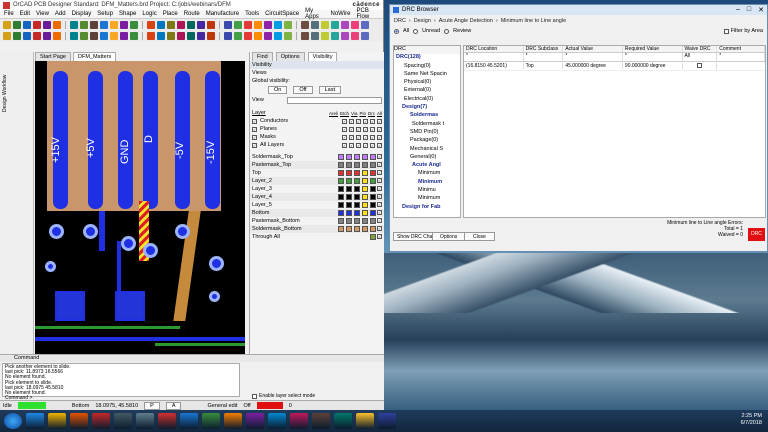 Image resolution: width=768 pixels, height=432 pixels. What do you see at coordinates (427, 125) in the screenshot?
I see `tree-item: Soldermask t` at bounding box center [427, 125].